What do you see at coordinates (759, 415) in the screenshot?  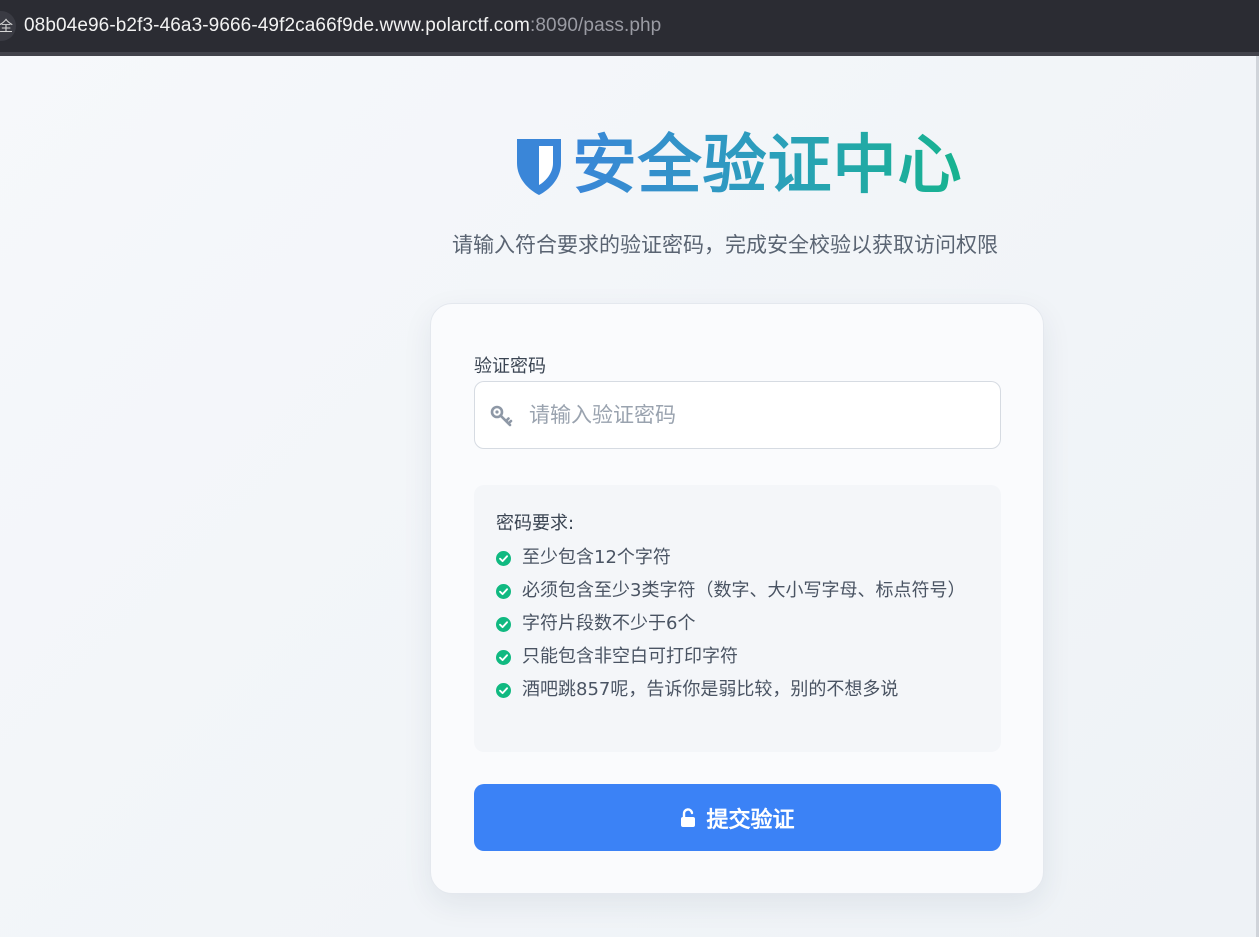 I see `password-input` at bounding box center [759, 415].